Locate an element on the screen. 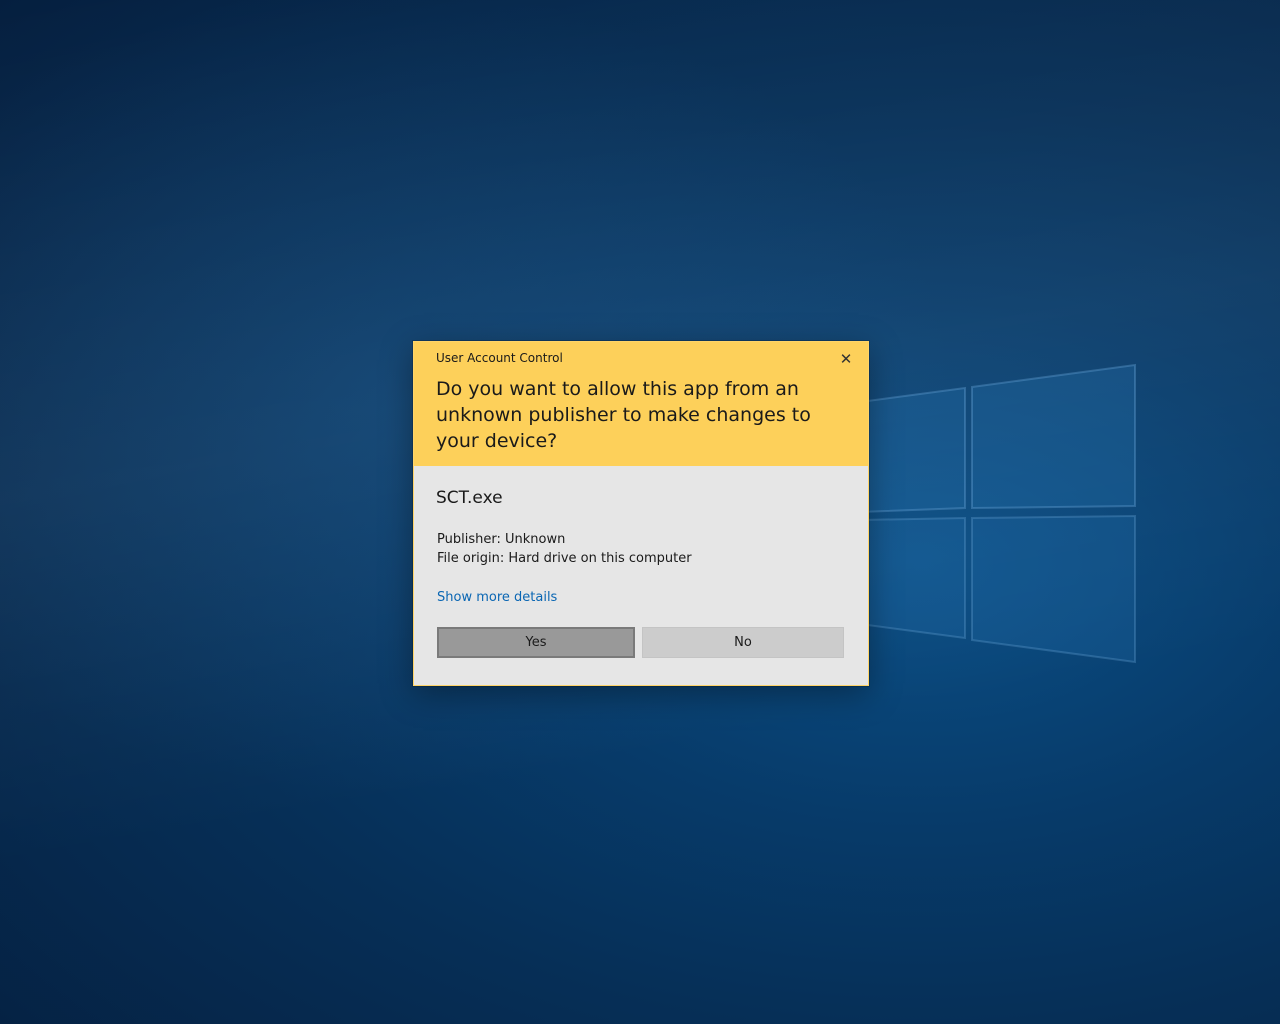 The width and height of the screenshot is (1280, 1024). close-icon: ✕ is located at coordinates (846, 359).